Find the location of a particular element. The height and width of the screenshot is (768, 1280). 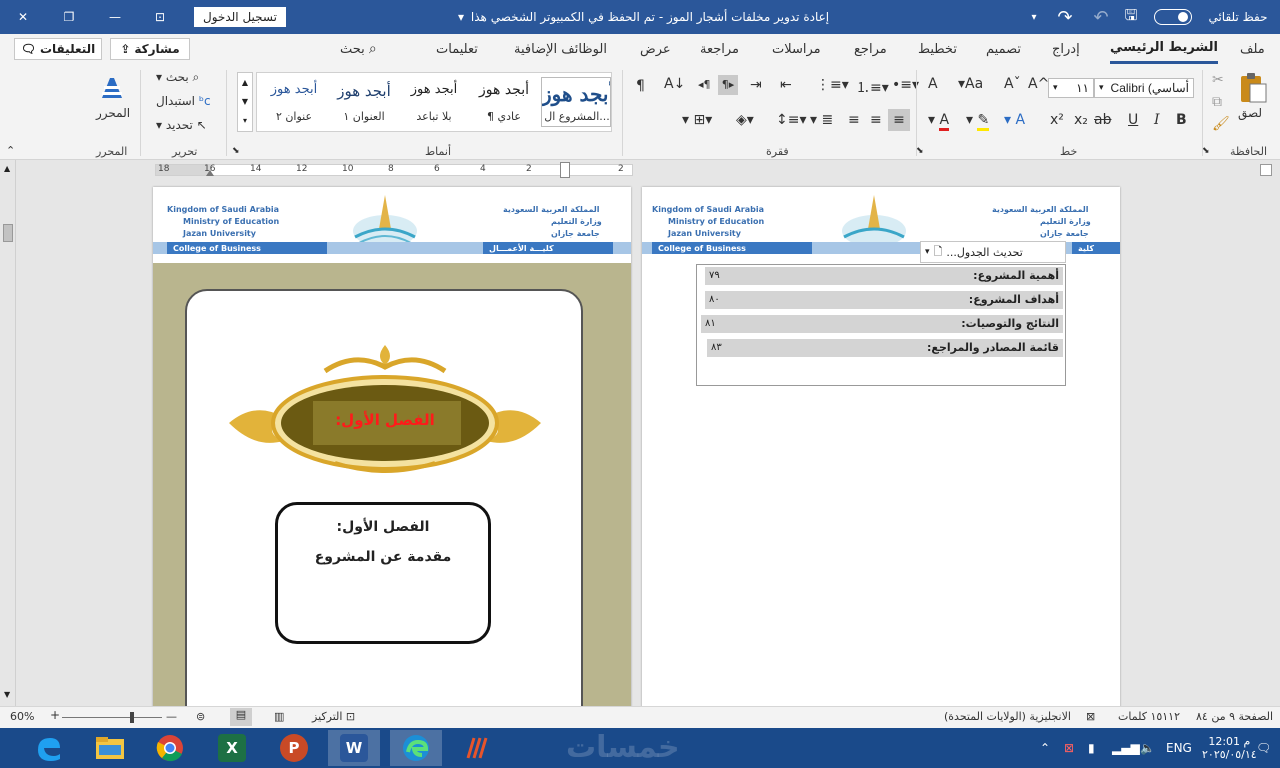

search-tab: بحث ⌕ is located at coordinates (358, 49).